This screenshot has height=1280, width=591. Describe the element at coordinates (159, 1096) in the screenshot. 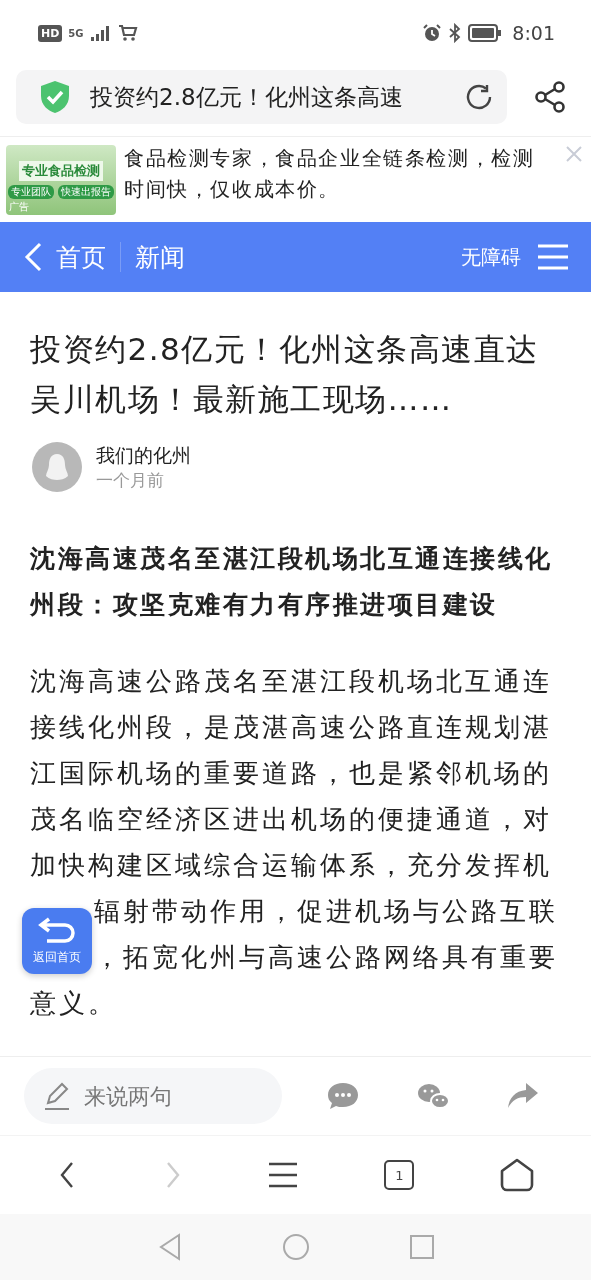

I see `comment-input: 来说两句` at that location.